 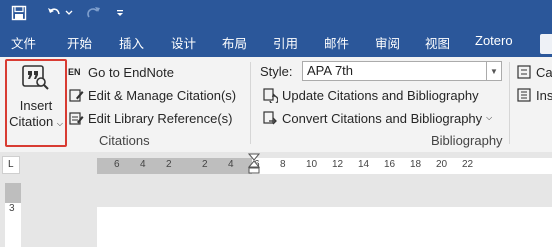 I want to click on edit-library-icon, so click(x=76, y=118).